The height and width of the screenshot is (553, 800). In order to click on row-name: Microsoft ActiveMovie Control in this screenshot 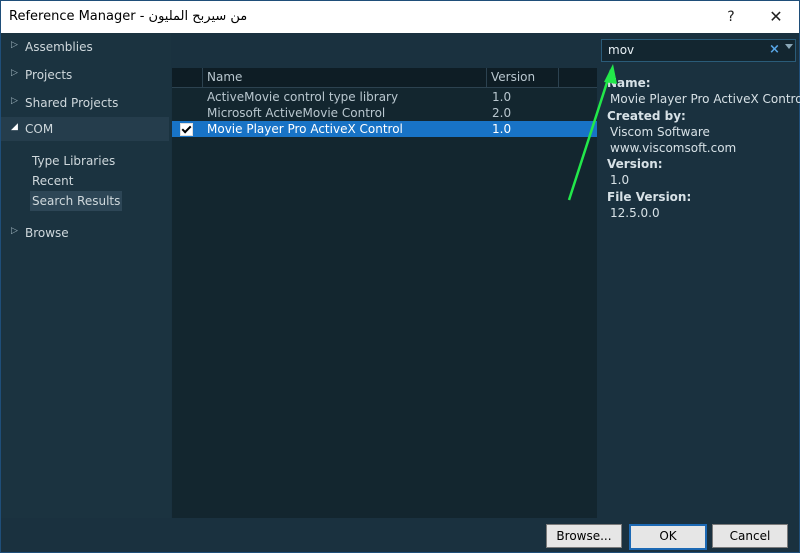, I will do `click(296, 113)`.